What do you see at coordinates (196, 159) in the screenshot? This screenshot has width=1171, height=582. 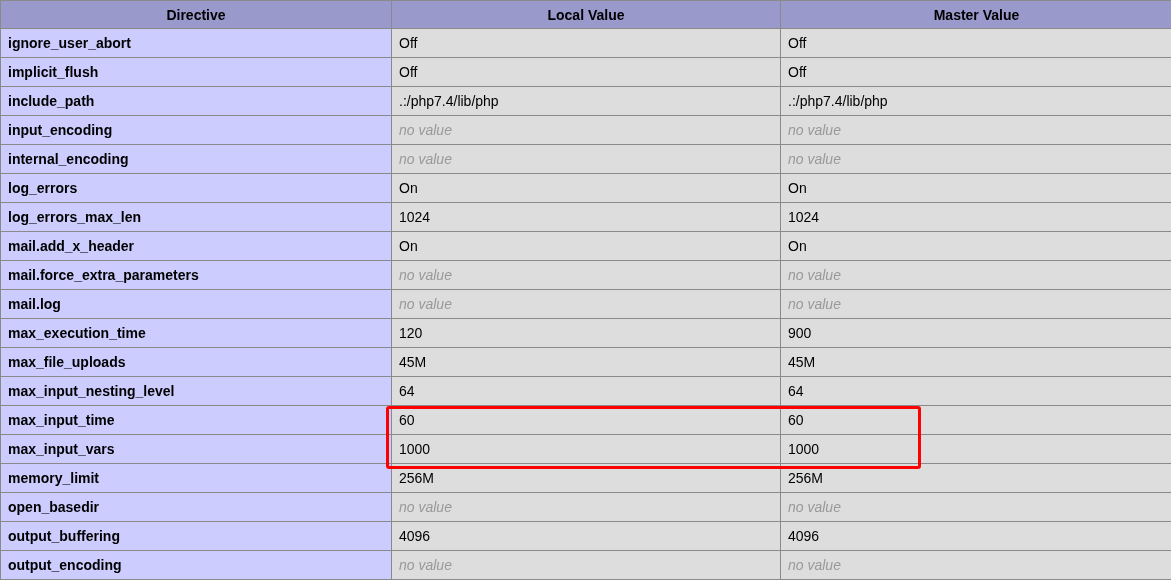 I see `directive-cell: internal_encoding` at bounding box center [196, 159].